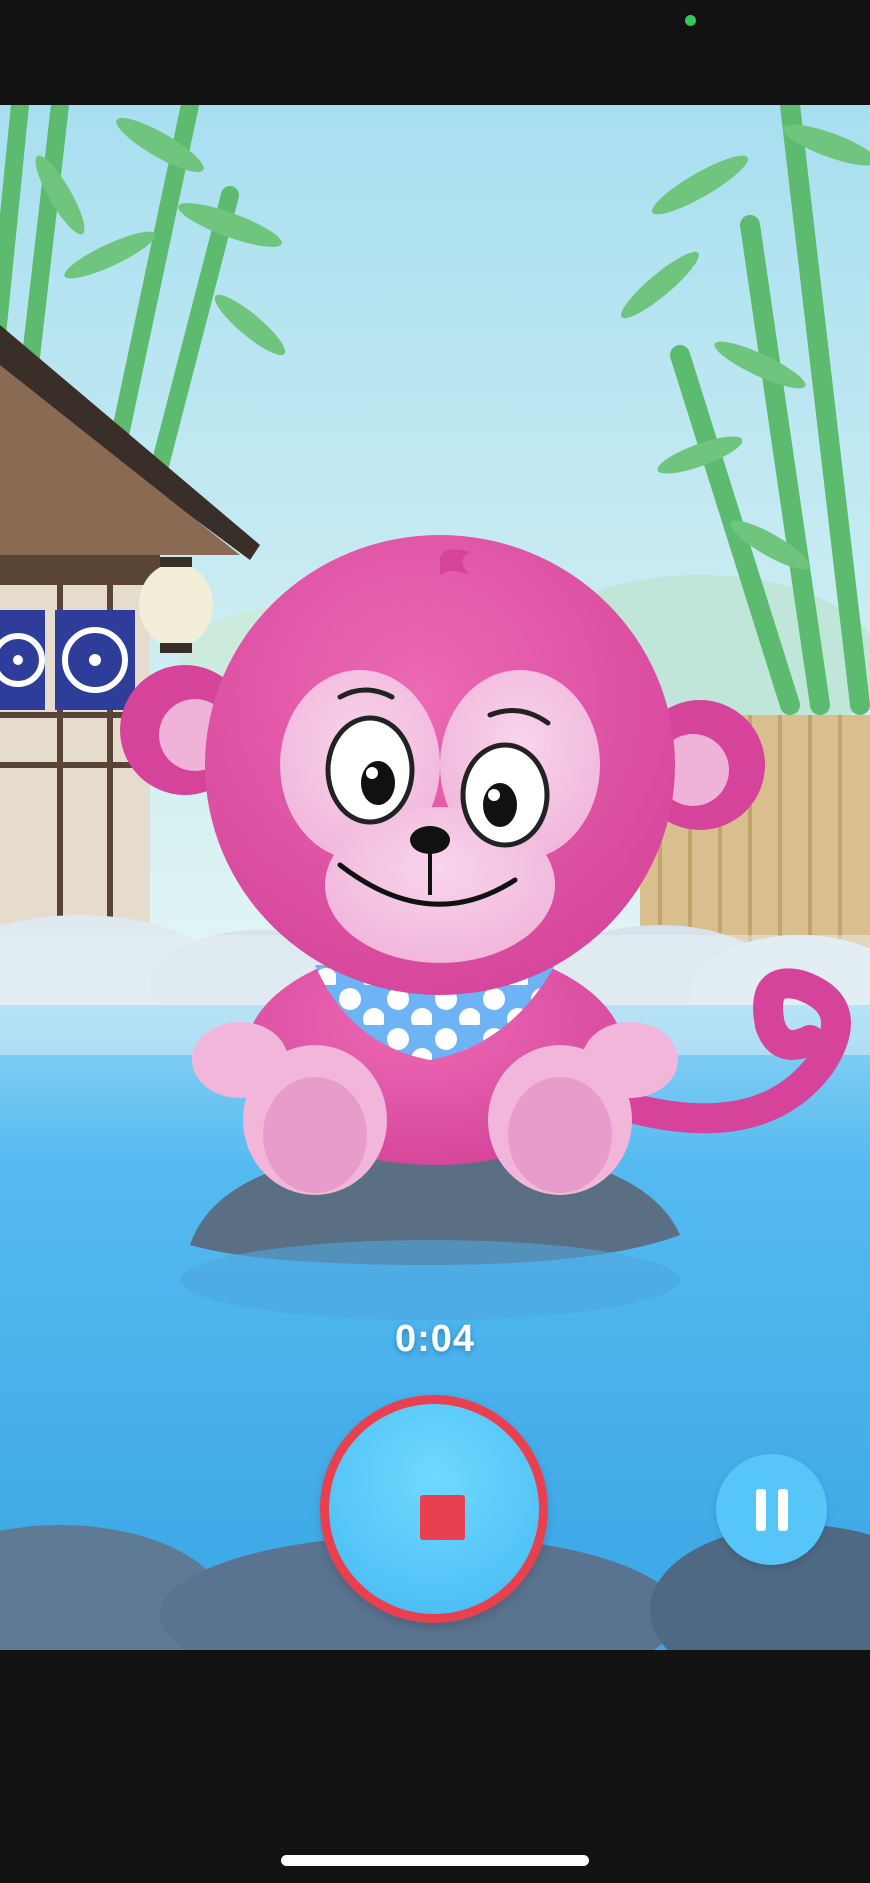 The image size is (870, 1883). I want to click on pause-button, so click(771, 1509).